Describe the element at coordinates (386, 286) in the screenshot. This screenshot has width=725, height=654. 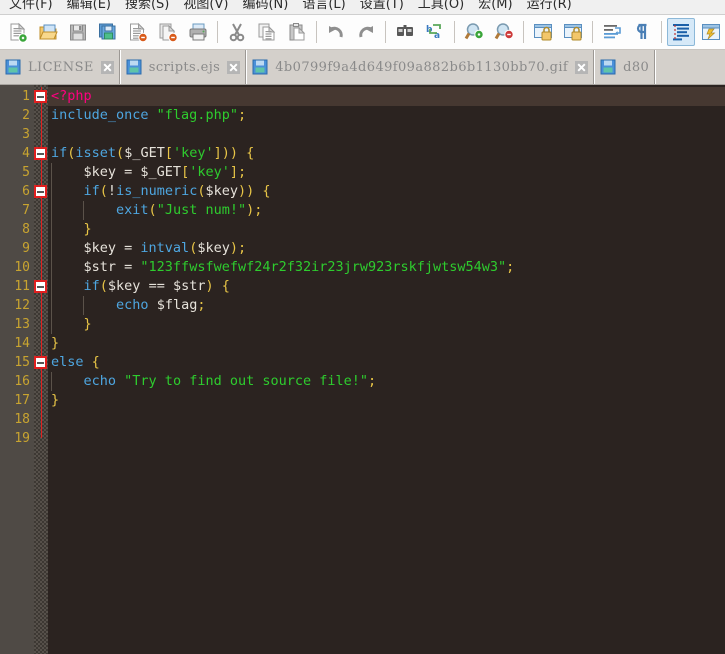
I see `code-line-11: if($key == $str) {` at that location.